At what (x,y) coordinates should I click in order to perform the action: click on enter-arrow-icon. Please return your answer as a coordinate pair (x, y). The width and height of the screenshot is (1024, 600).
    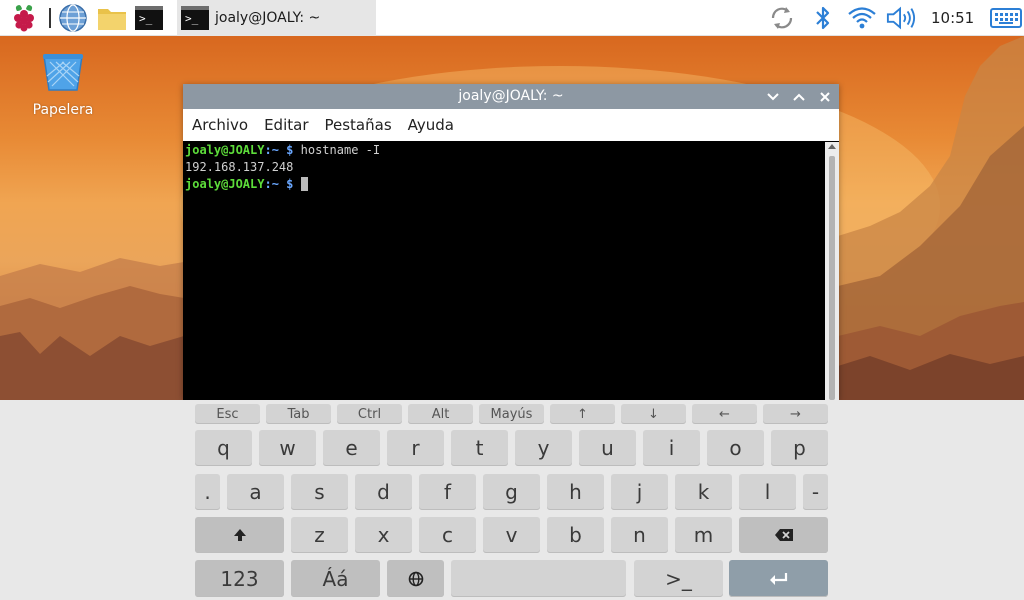
    Looking at the image, I should click on (778, 578).